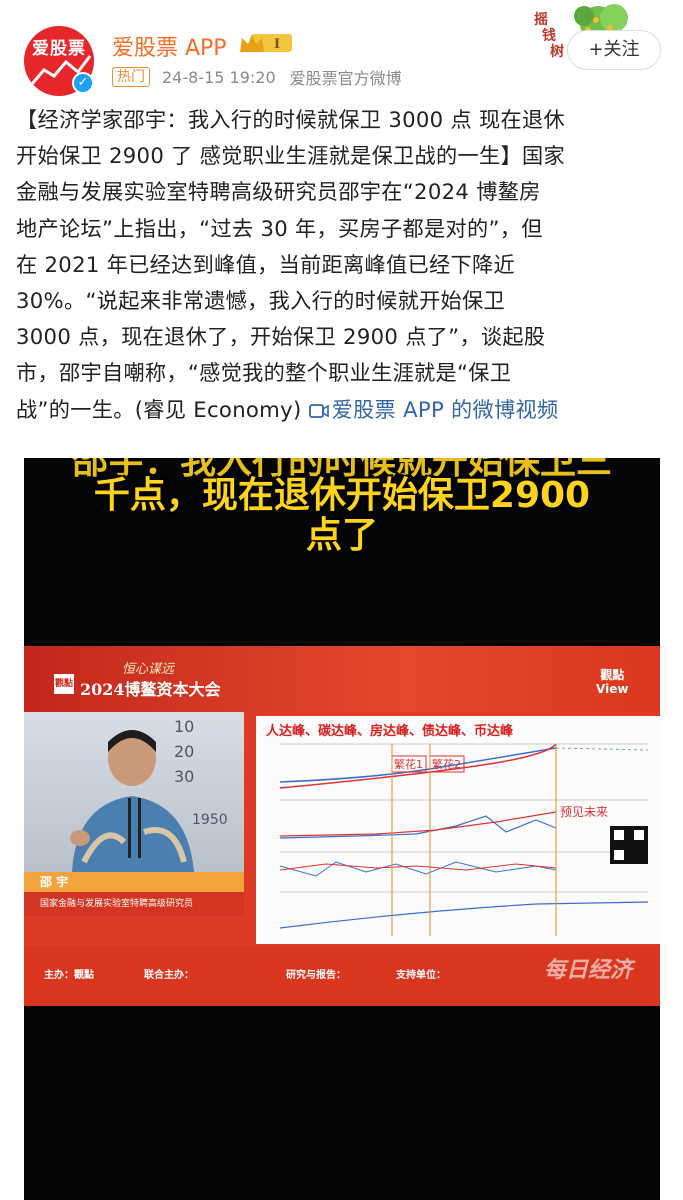  What do you see at coordinates (584, 812) in the screenshot?
I see `slide-label3: 预见未来` at bounding box center [584, 812].